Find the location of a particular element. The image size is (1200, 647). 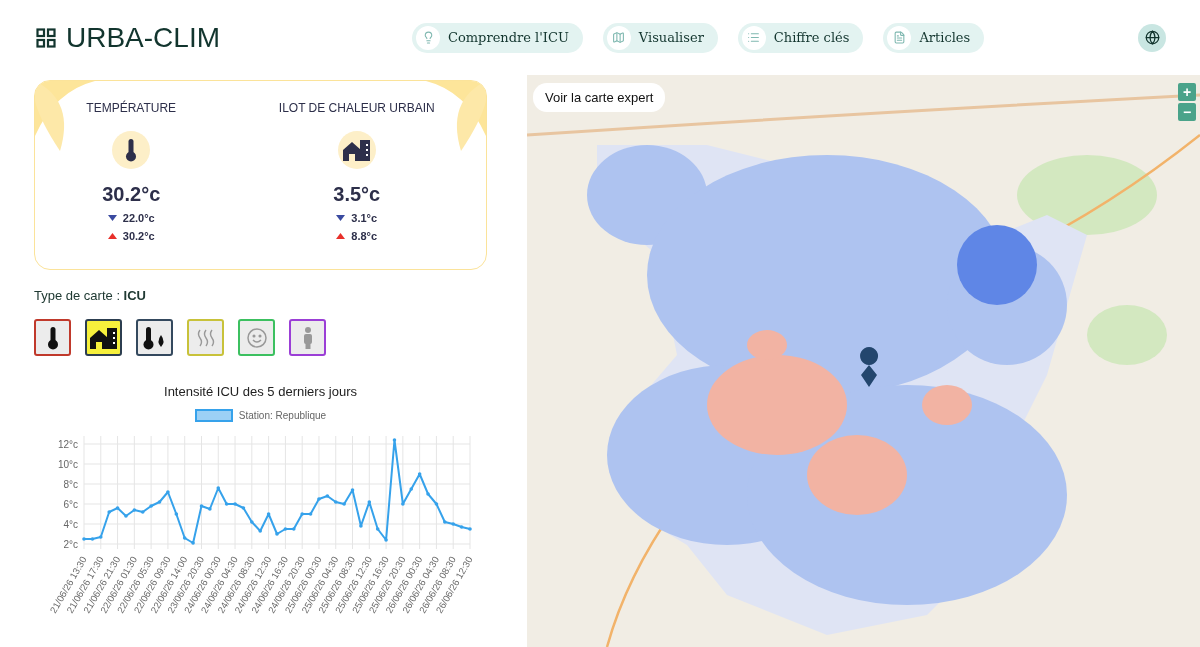

map-type-label: Type de carte : ICU is located at coordinates (90, 295).